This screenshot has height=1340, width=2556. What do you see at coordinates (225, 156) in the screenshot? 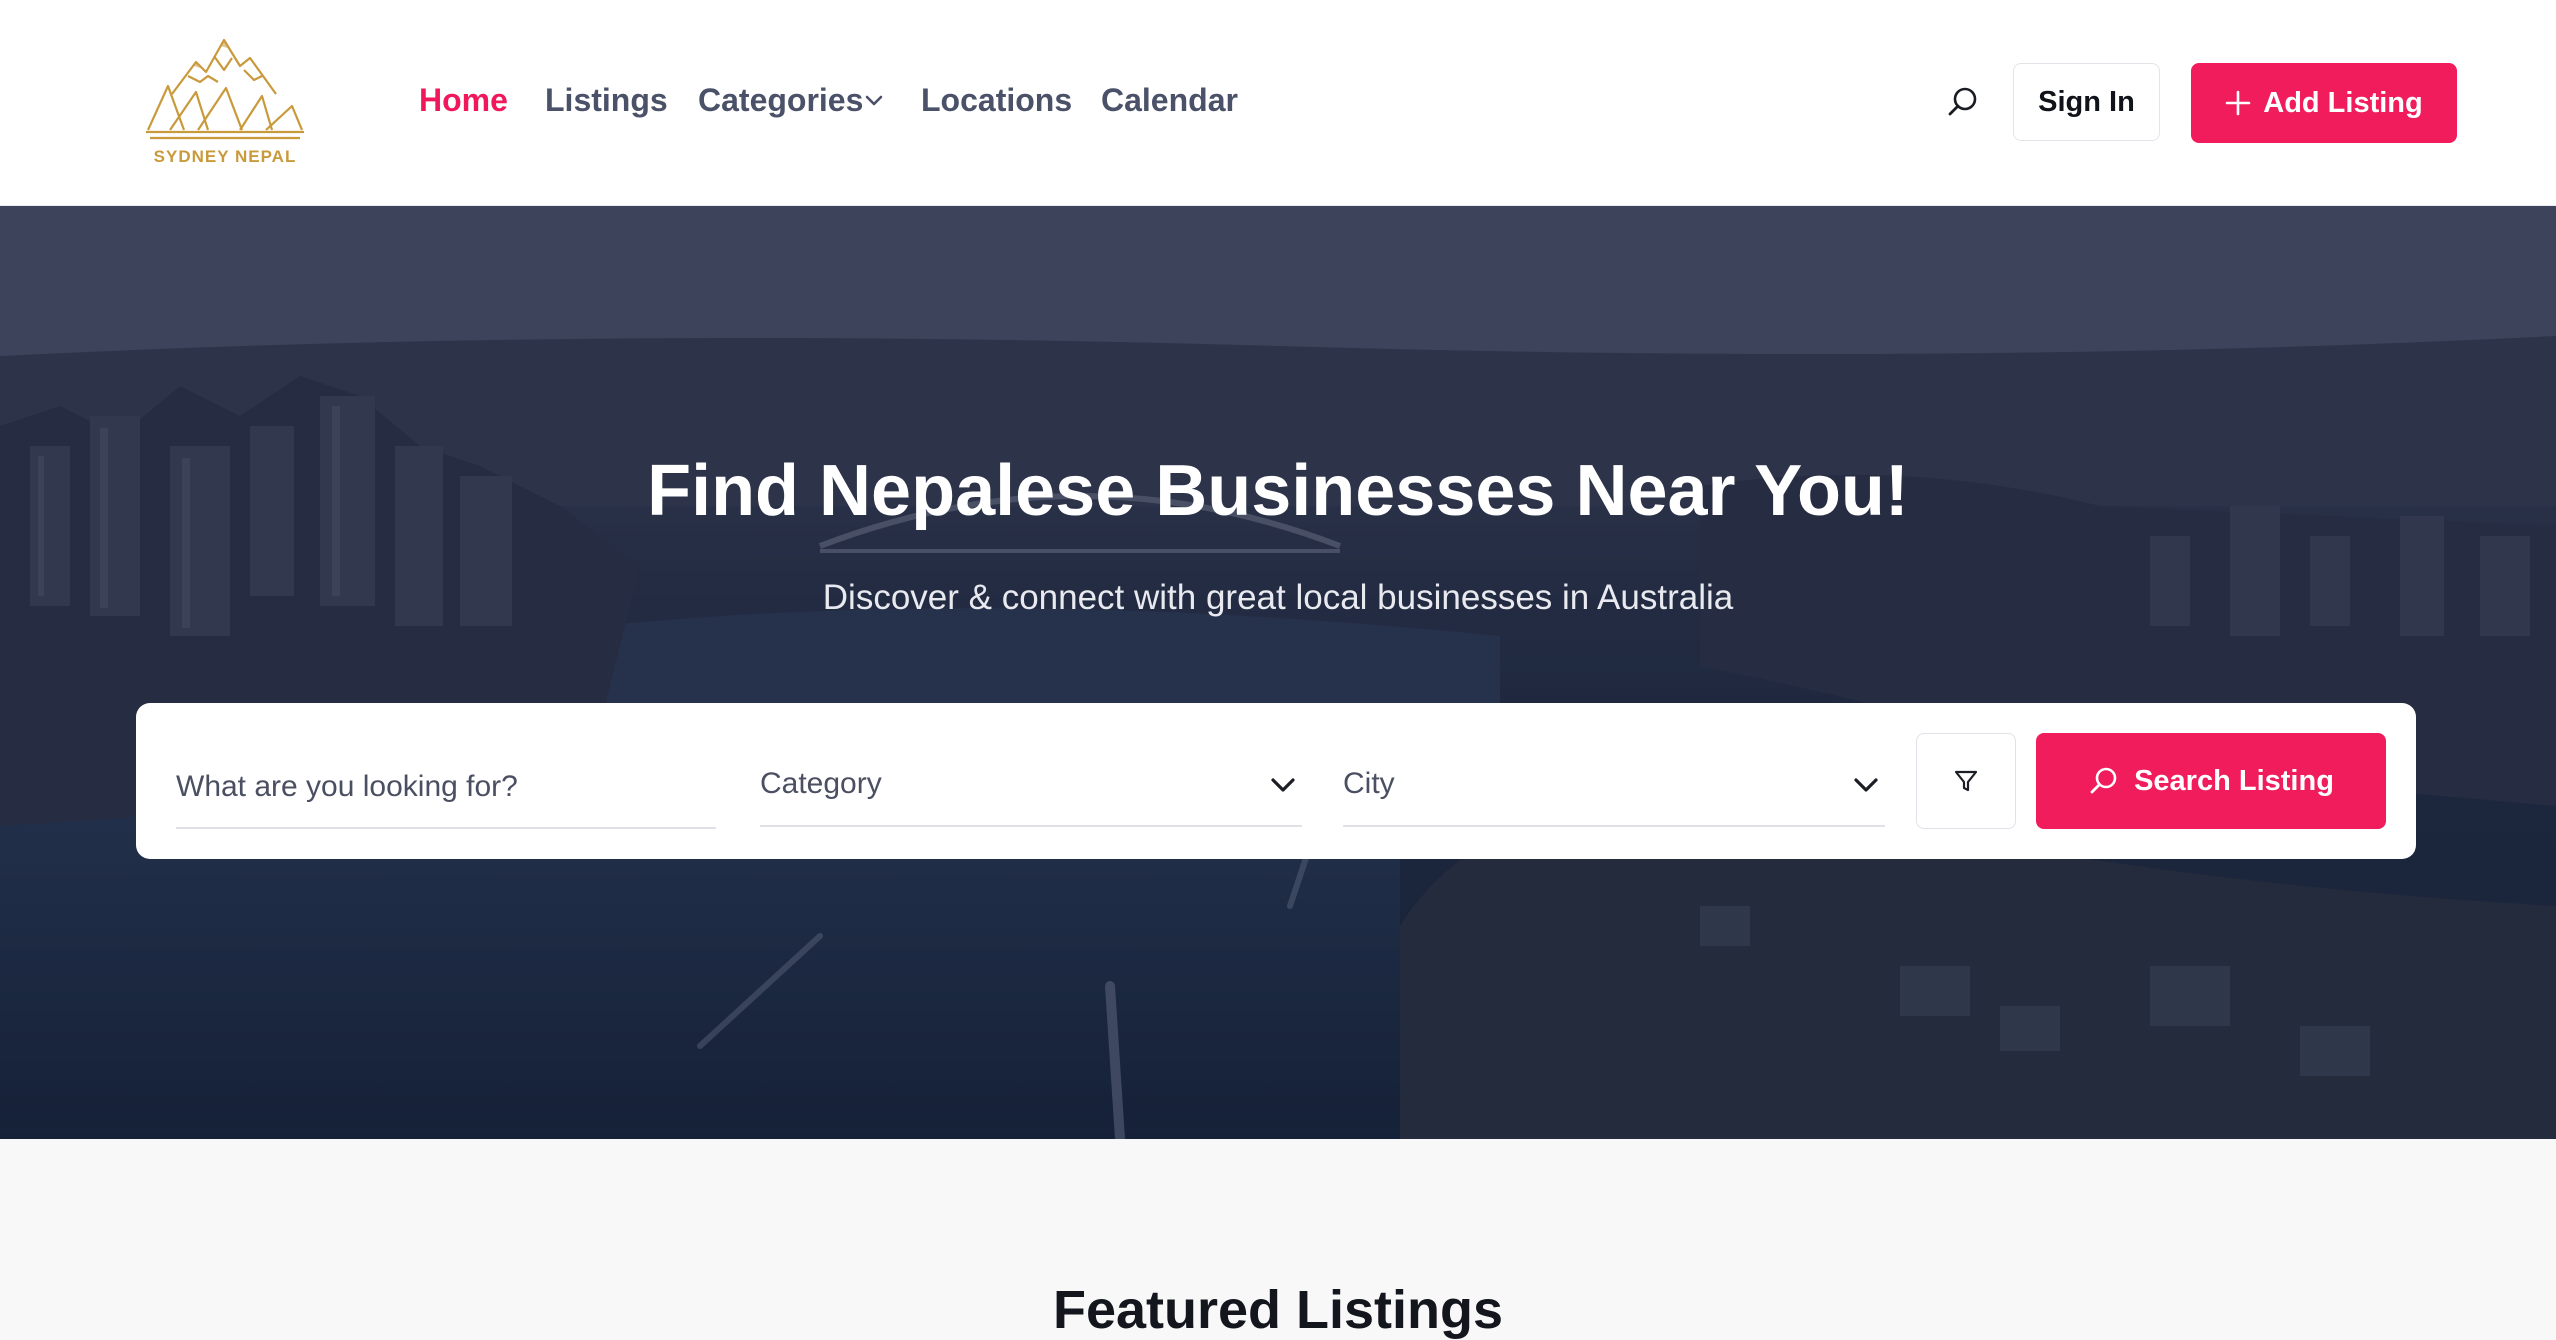
I see `logo-text: SYDNEY NEPAL` at bounding box center [225, 156].